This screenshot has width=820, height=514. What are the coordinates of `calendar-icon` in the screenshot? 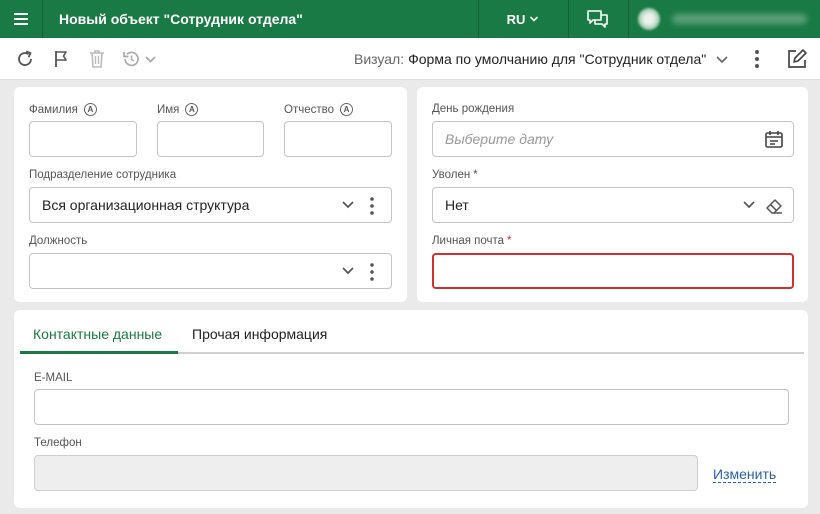 It's located at (774, 139).